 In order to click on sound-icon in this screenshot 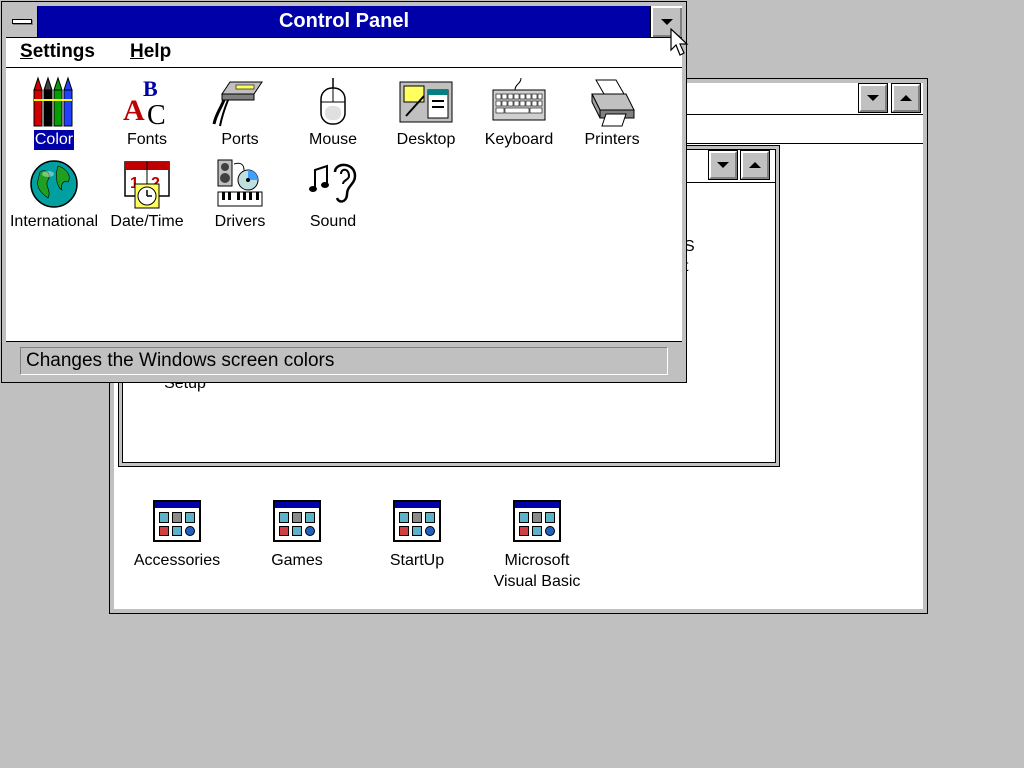, I will do `click(333, 183)`.